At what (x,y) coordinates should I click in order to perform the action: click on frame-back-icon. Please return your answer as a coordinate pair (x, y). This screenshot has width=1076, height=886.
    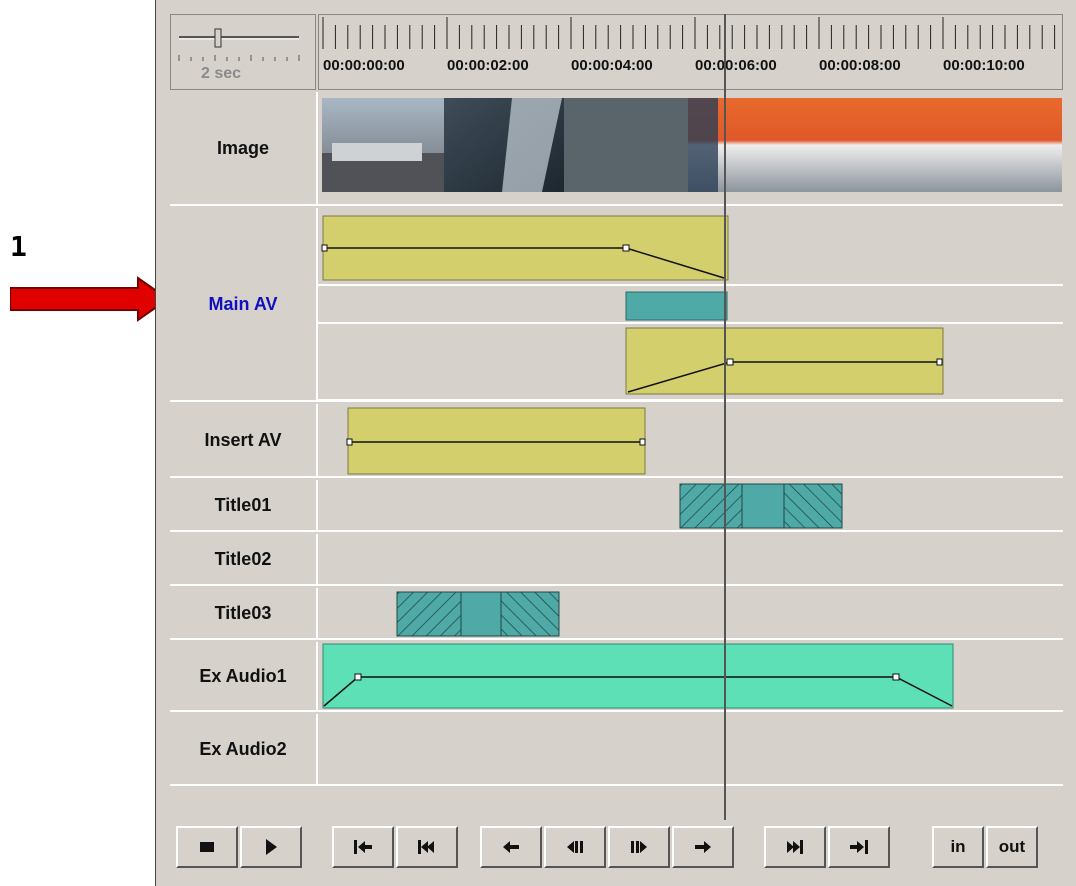
    Looking at the image, I should click on (575, 847).